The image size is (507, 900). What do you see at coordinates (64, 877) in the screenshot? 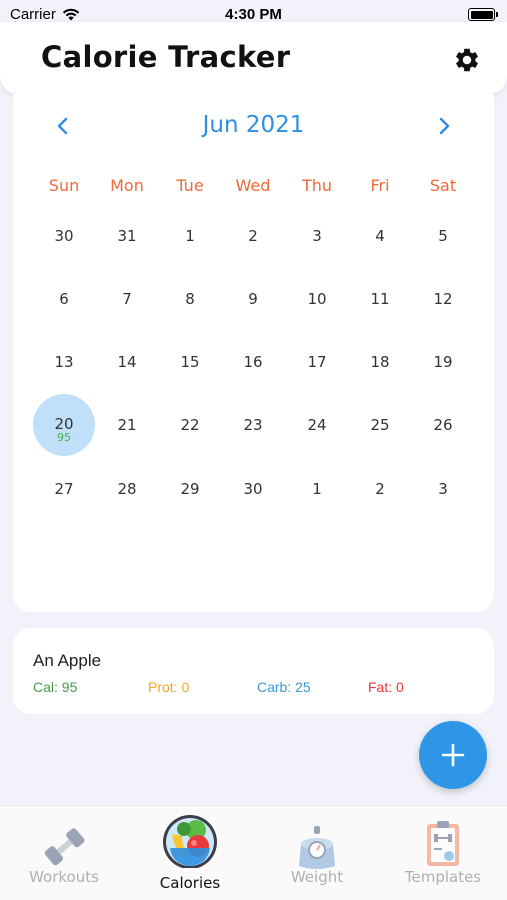
I see `tab-label: Workouts` at bounding box center [64, 877].